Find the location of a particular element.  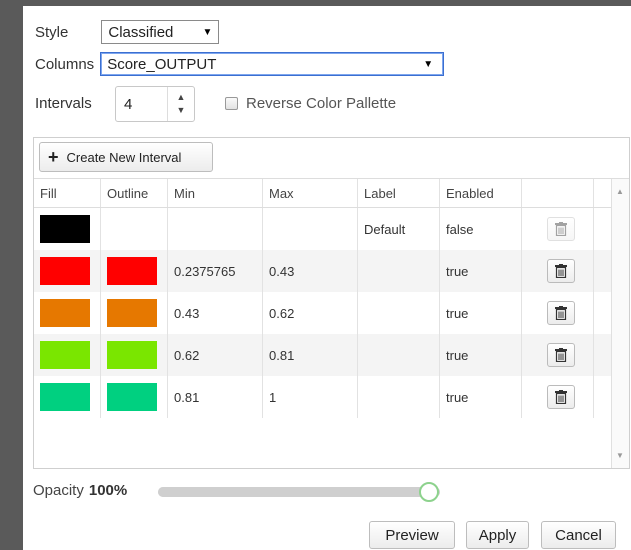

cancel-button: Cancel is located at coordinates (578, 535).